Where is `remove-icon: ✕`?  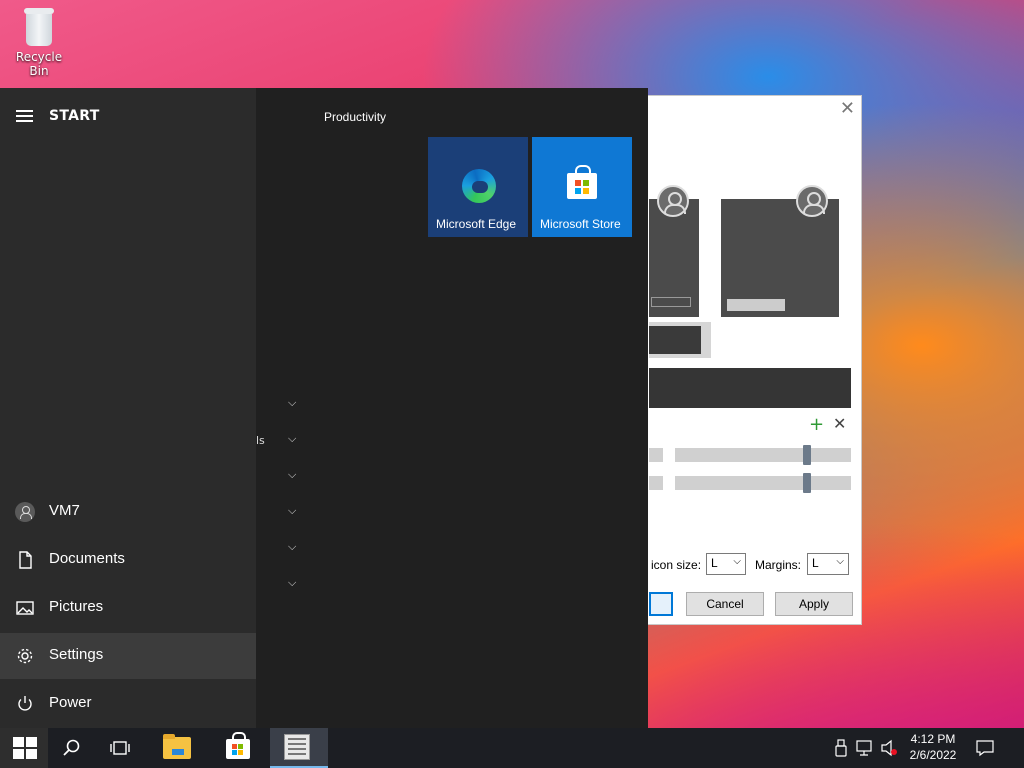 remove-icon: ✕ is located at coordinates (839, 423).